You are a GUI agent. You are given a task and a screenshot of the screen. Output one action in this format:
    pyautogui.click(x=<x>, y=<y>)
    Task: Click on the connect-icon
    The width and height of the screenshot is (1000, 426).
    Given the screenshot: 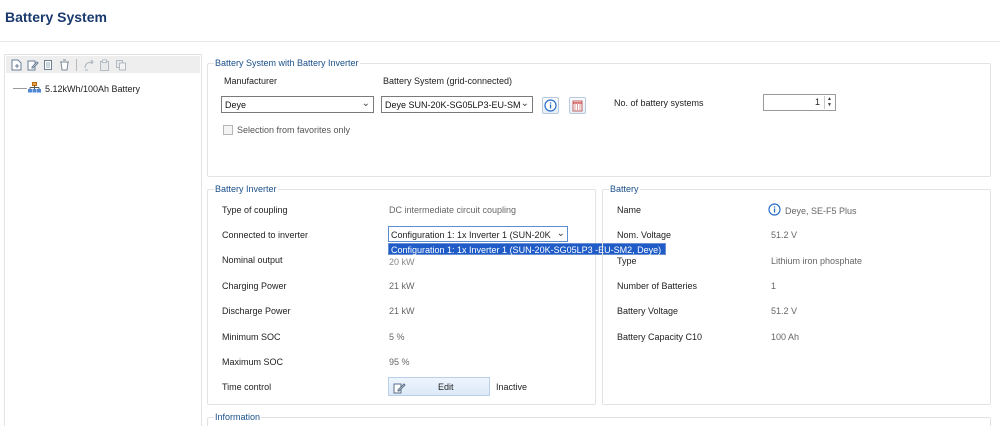 What is the action you would take?
    pyautogui.click(x=88, y=64)
    